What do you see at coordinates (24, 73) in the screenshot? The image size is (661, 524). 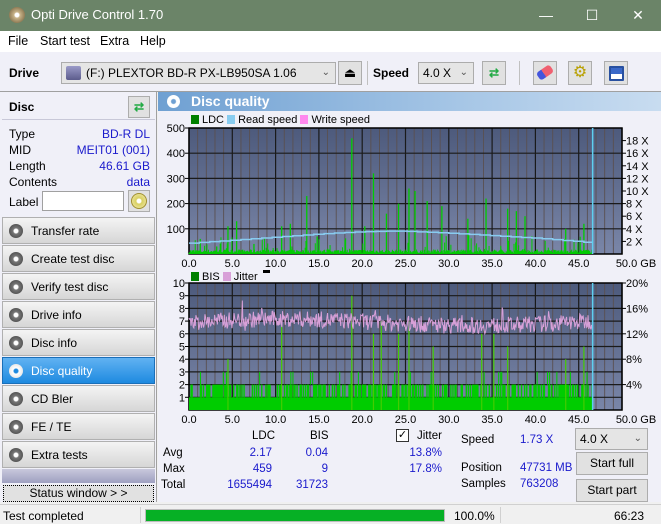 I see `drive-label: Drive` at bounding box center [24, 73].